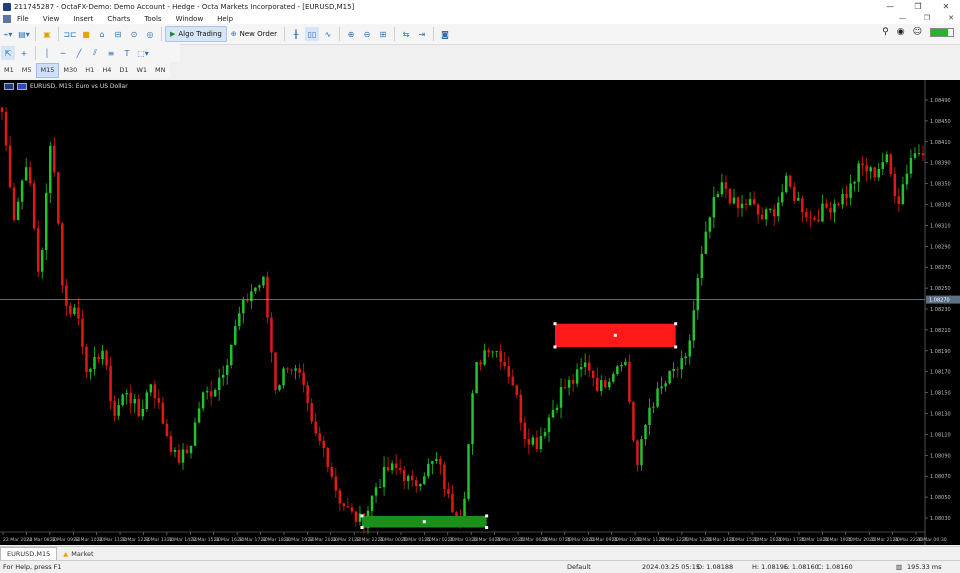  What do you see at coordinates (901, 32) in the screenshot?
I see `community-icon: ◉` at bounding box center [901, 32].